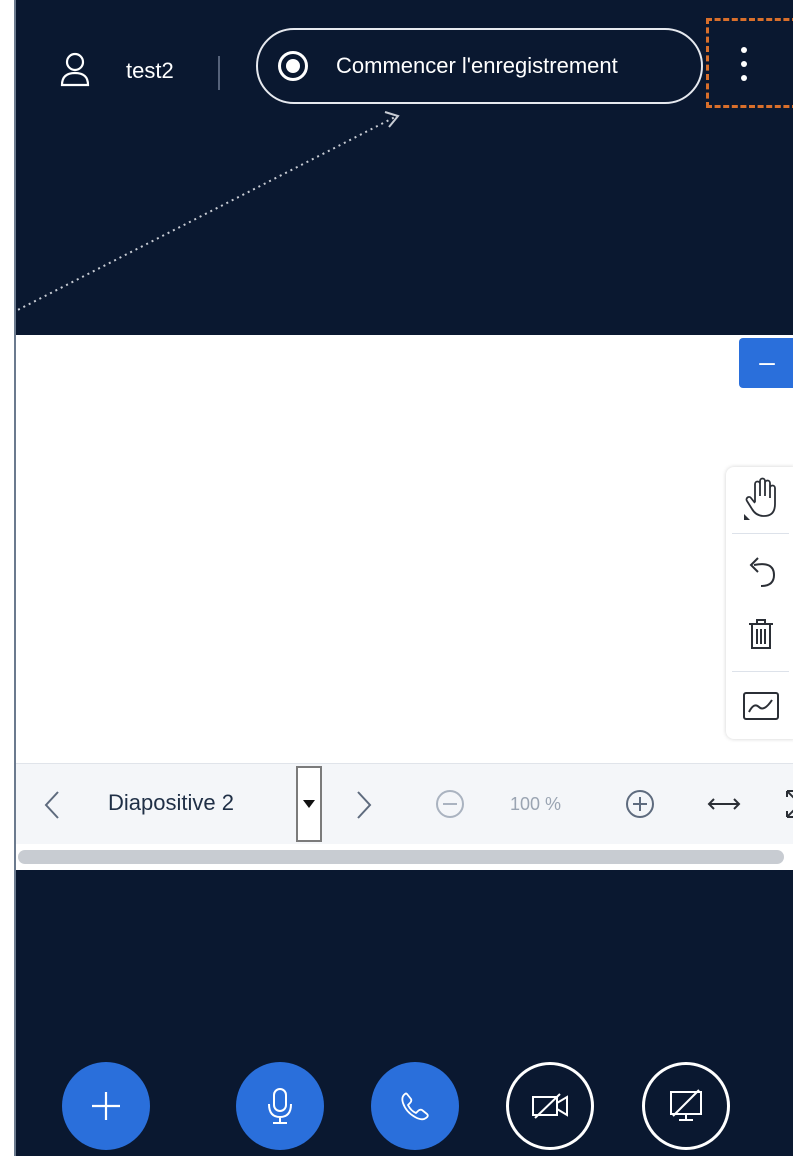 This screenshot has width=793, height=1156. What do you see at coordinates (150, 70) in the screenshot?
I see `username: test2` at bounding box center [150, 70].